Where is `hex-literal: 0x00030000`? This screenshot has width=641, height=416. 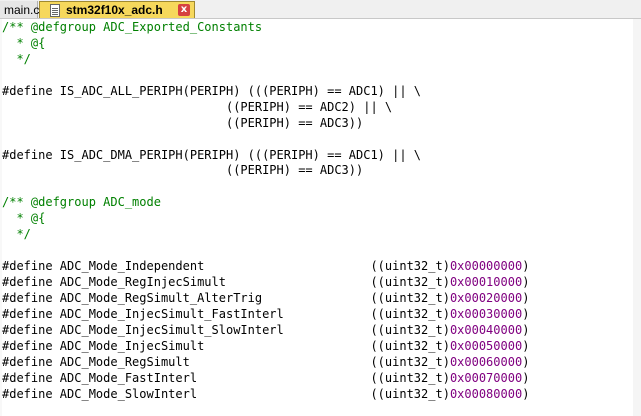
hex-literal: 0x00030000 is located at coordinates (486, 313).